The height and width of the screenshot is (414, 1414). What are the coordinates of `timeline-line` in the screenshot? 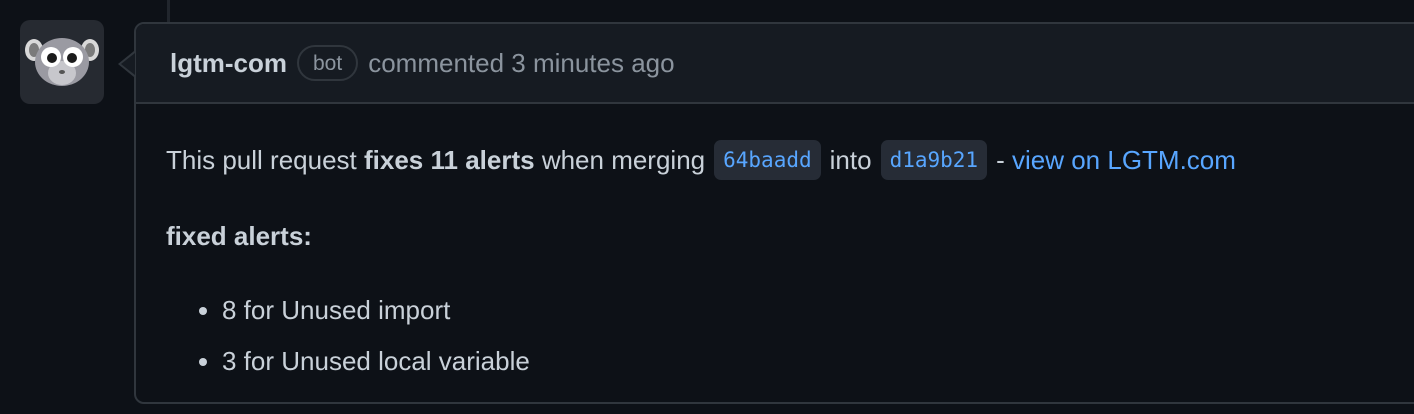 It's located at (168, 12).